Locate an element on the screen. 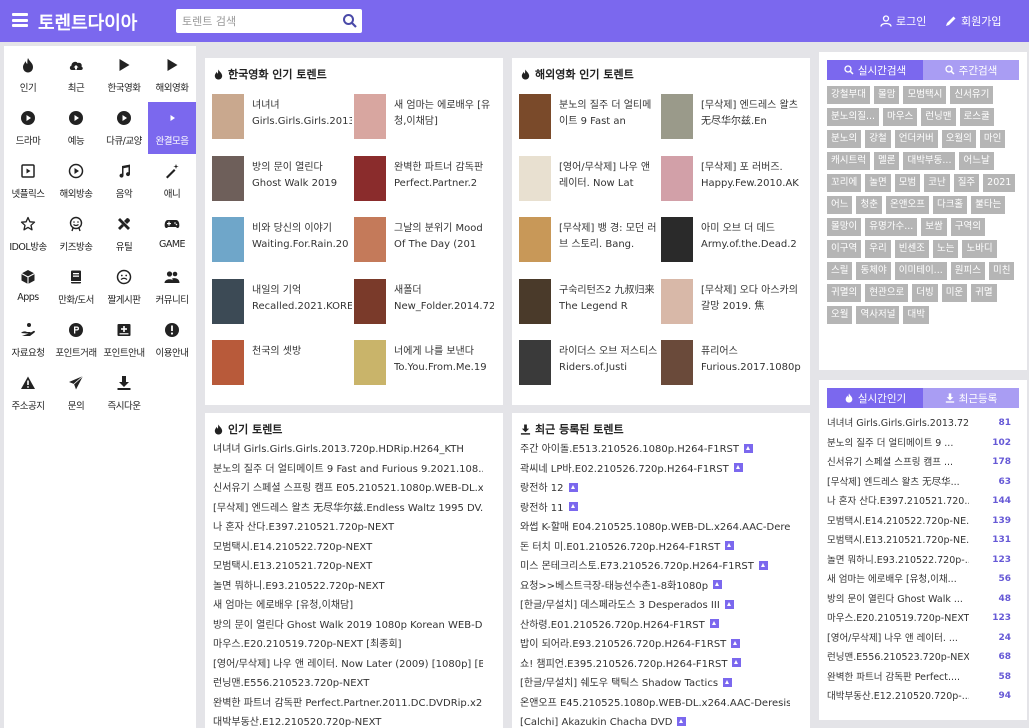 This screenshot has height=728, width=1029. list-item: 랑전하 11 is located at coordinates (655, 508).